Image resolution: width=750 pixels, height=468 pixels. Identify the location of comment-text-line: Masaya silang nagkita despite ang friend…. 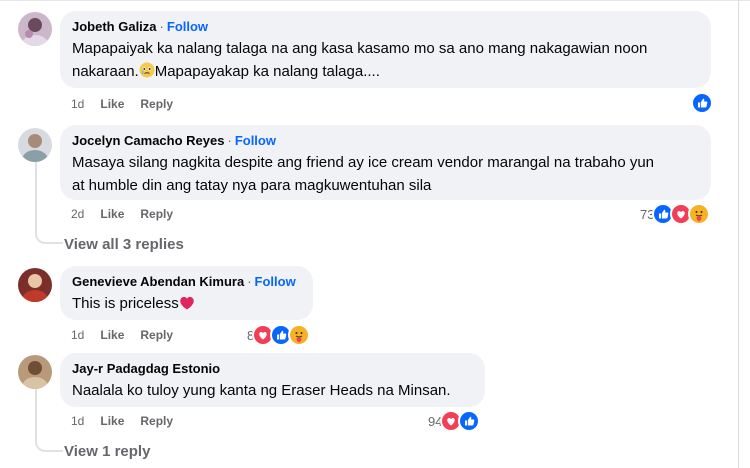
(363, 162).